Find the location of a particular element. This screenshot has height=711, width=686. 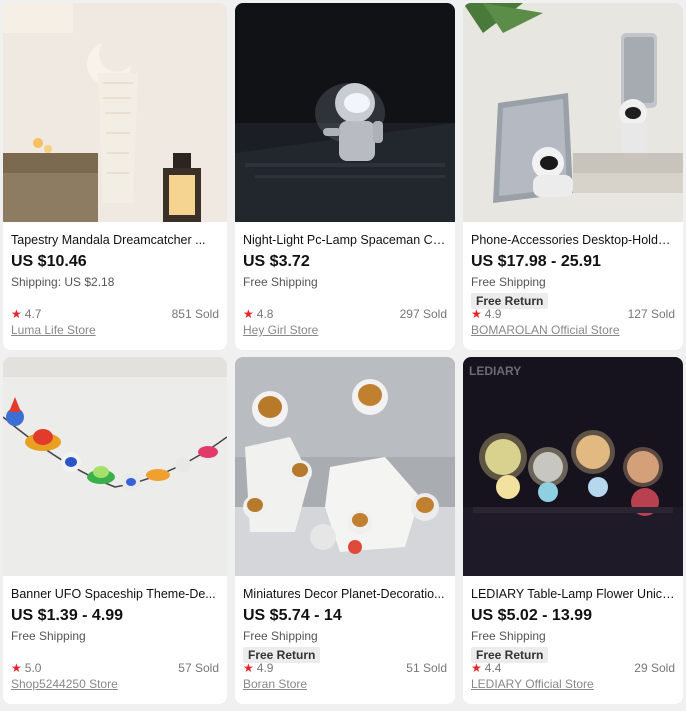

sold-count: 51 Sold is located at coordinates (426, 668).